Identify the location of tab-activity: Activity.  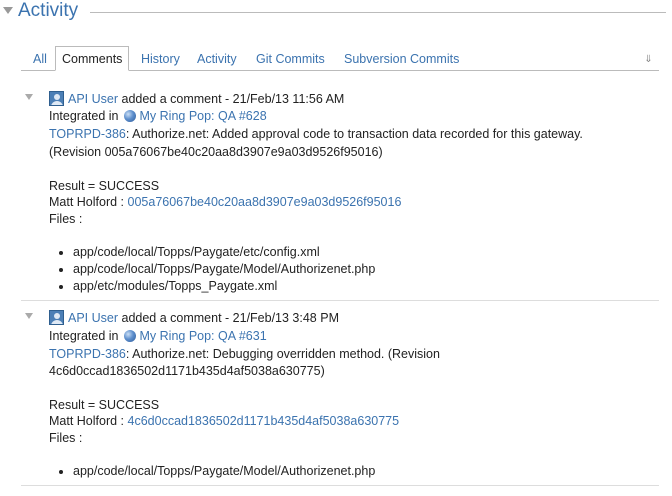
(217, 59).